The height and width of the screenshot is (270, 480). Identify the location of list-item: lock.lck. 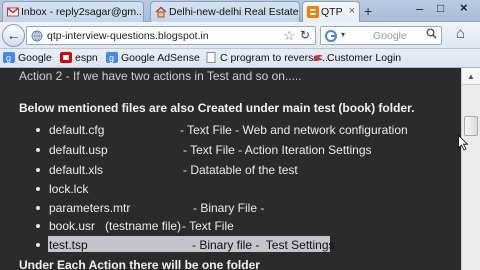
(230, 188).